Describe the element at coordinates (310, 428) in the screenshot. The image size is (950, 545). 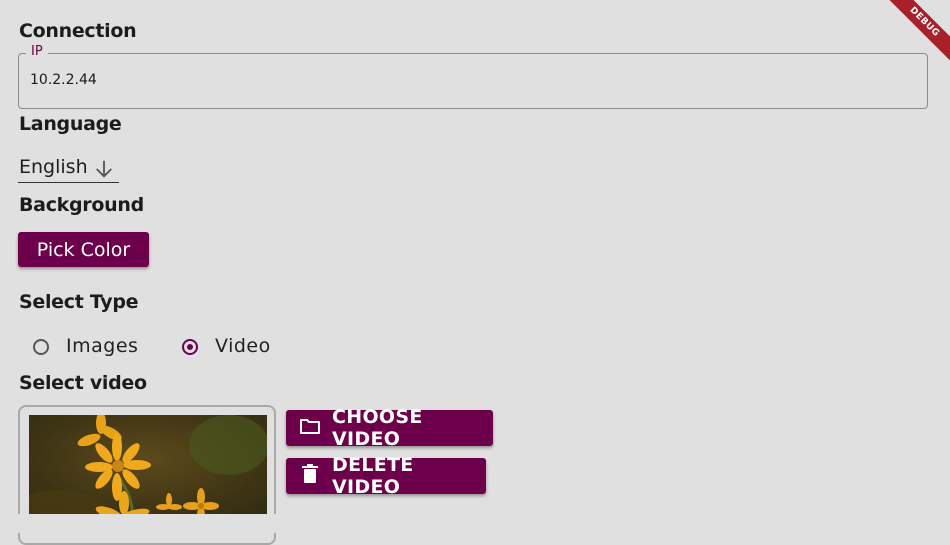
I see `folder-icon` at that location.